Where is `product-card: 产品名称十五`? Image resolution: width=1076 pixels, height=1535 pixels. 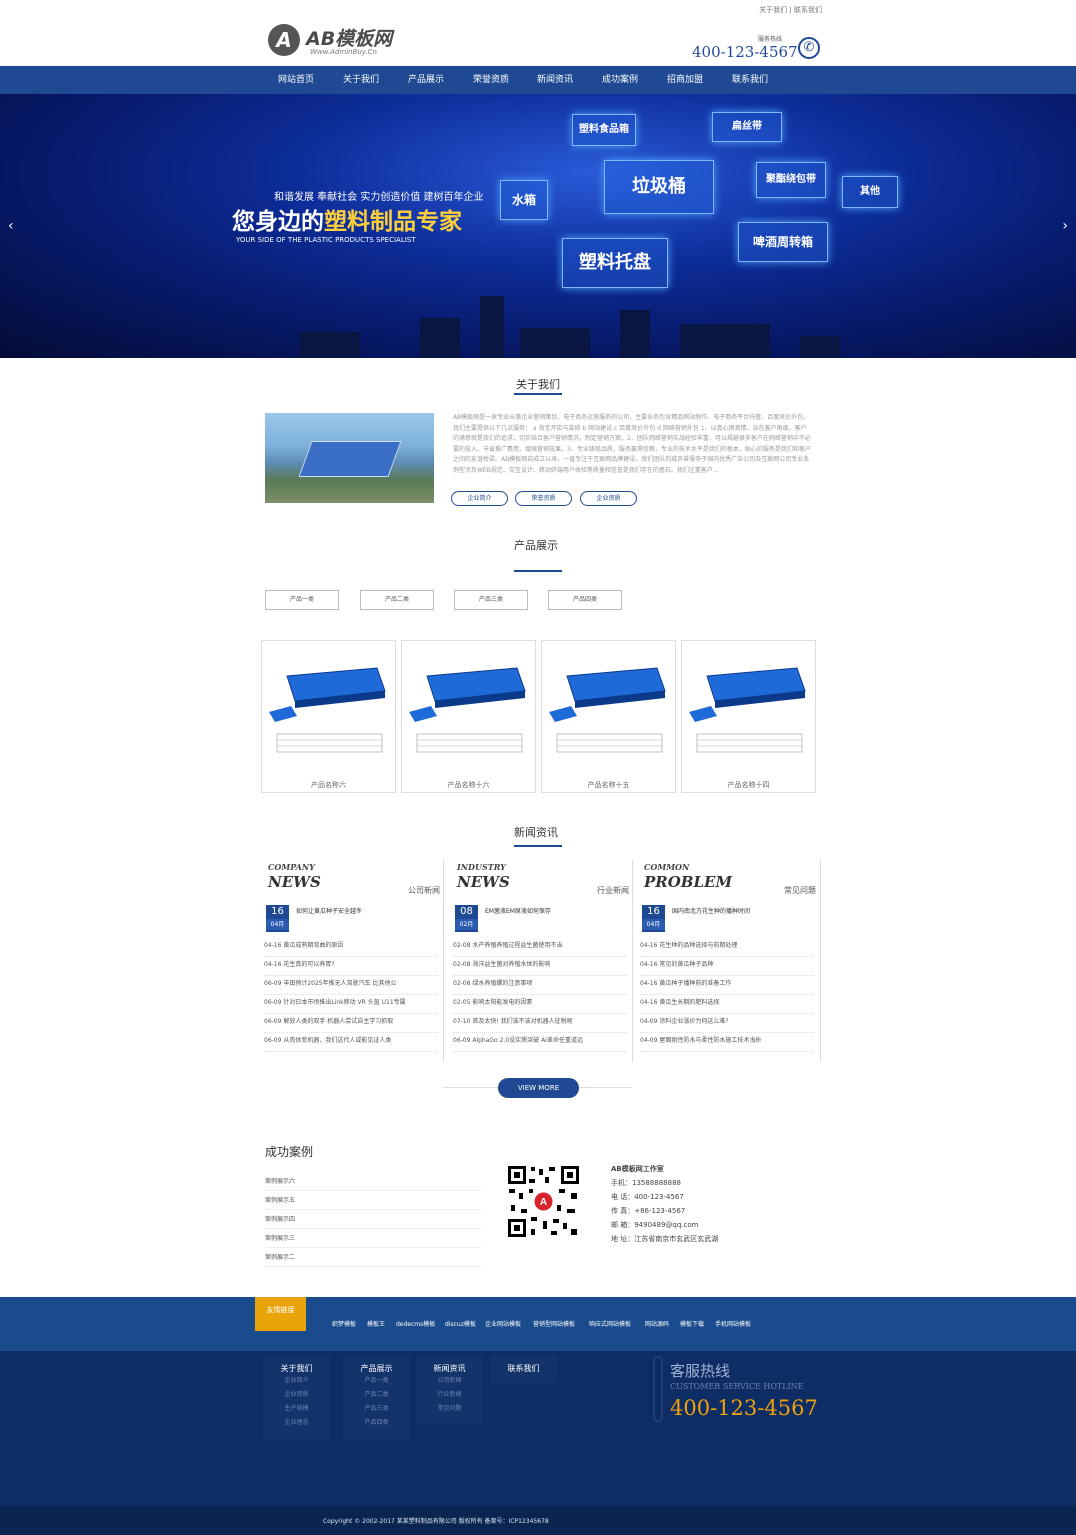
product-card: 产品名称十五 is located at coordinates (608, 716).